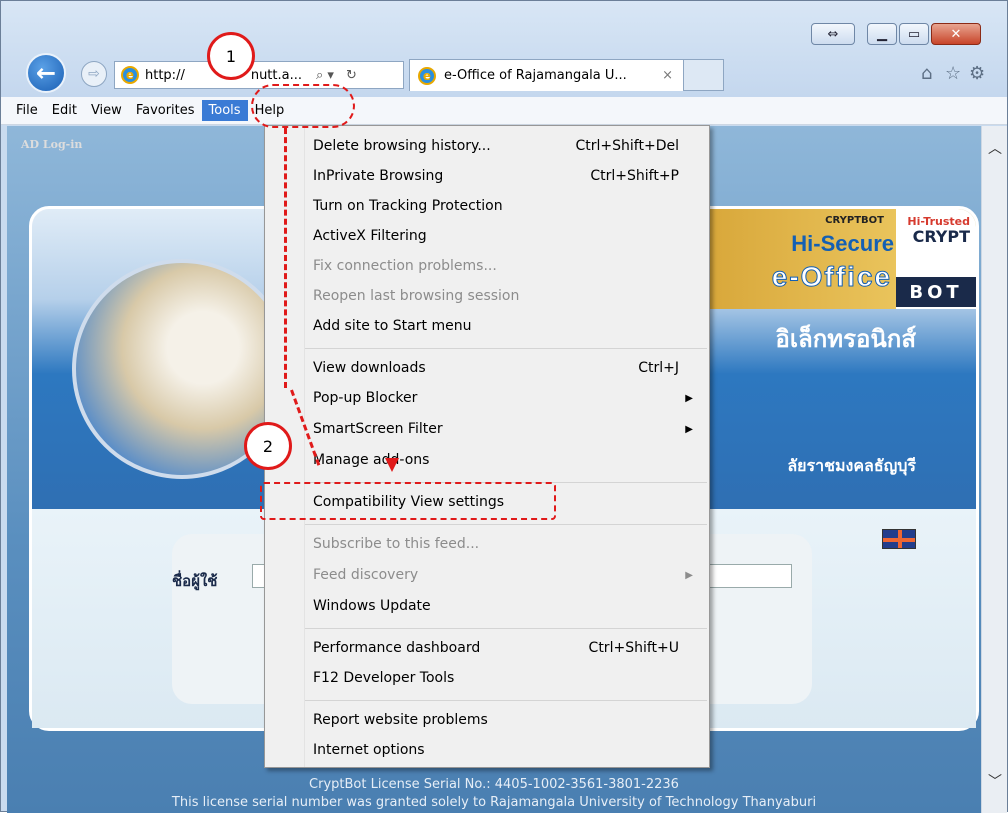  I want to click on menu-item-performance-dashboard: Performance dashboard Ctrl+Shift+U, so click(487, 648).